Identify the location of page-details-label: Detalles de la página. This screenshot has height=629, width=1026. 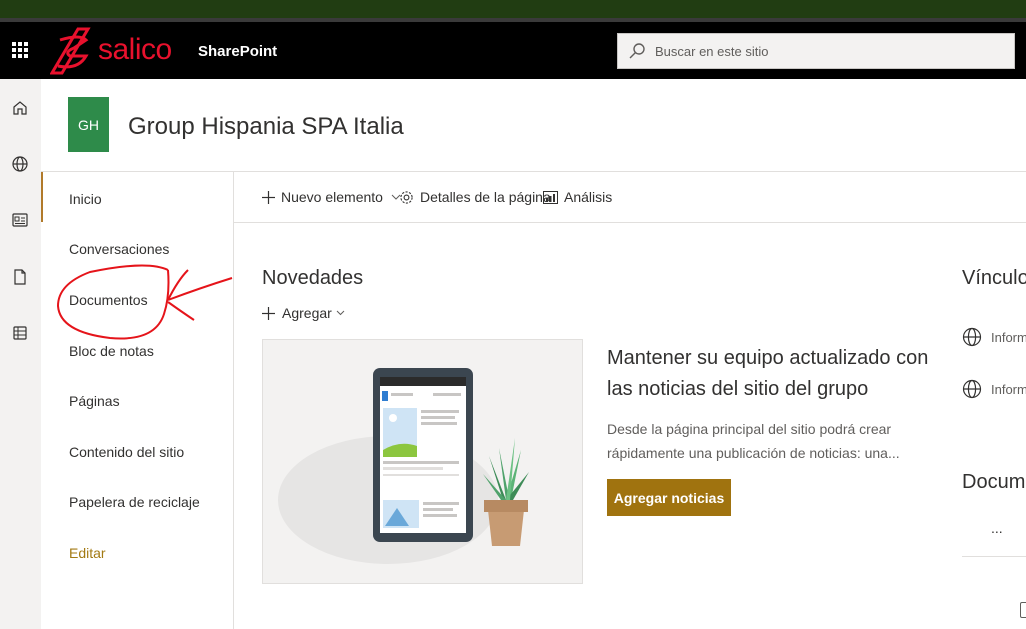
(485, 197).